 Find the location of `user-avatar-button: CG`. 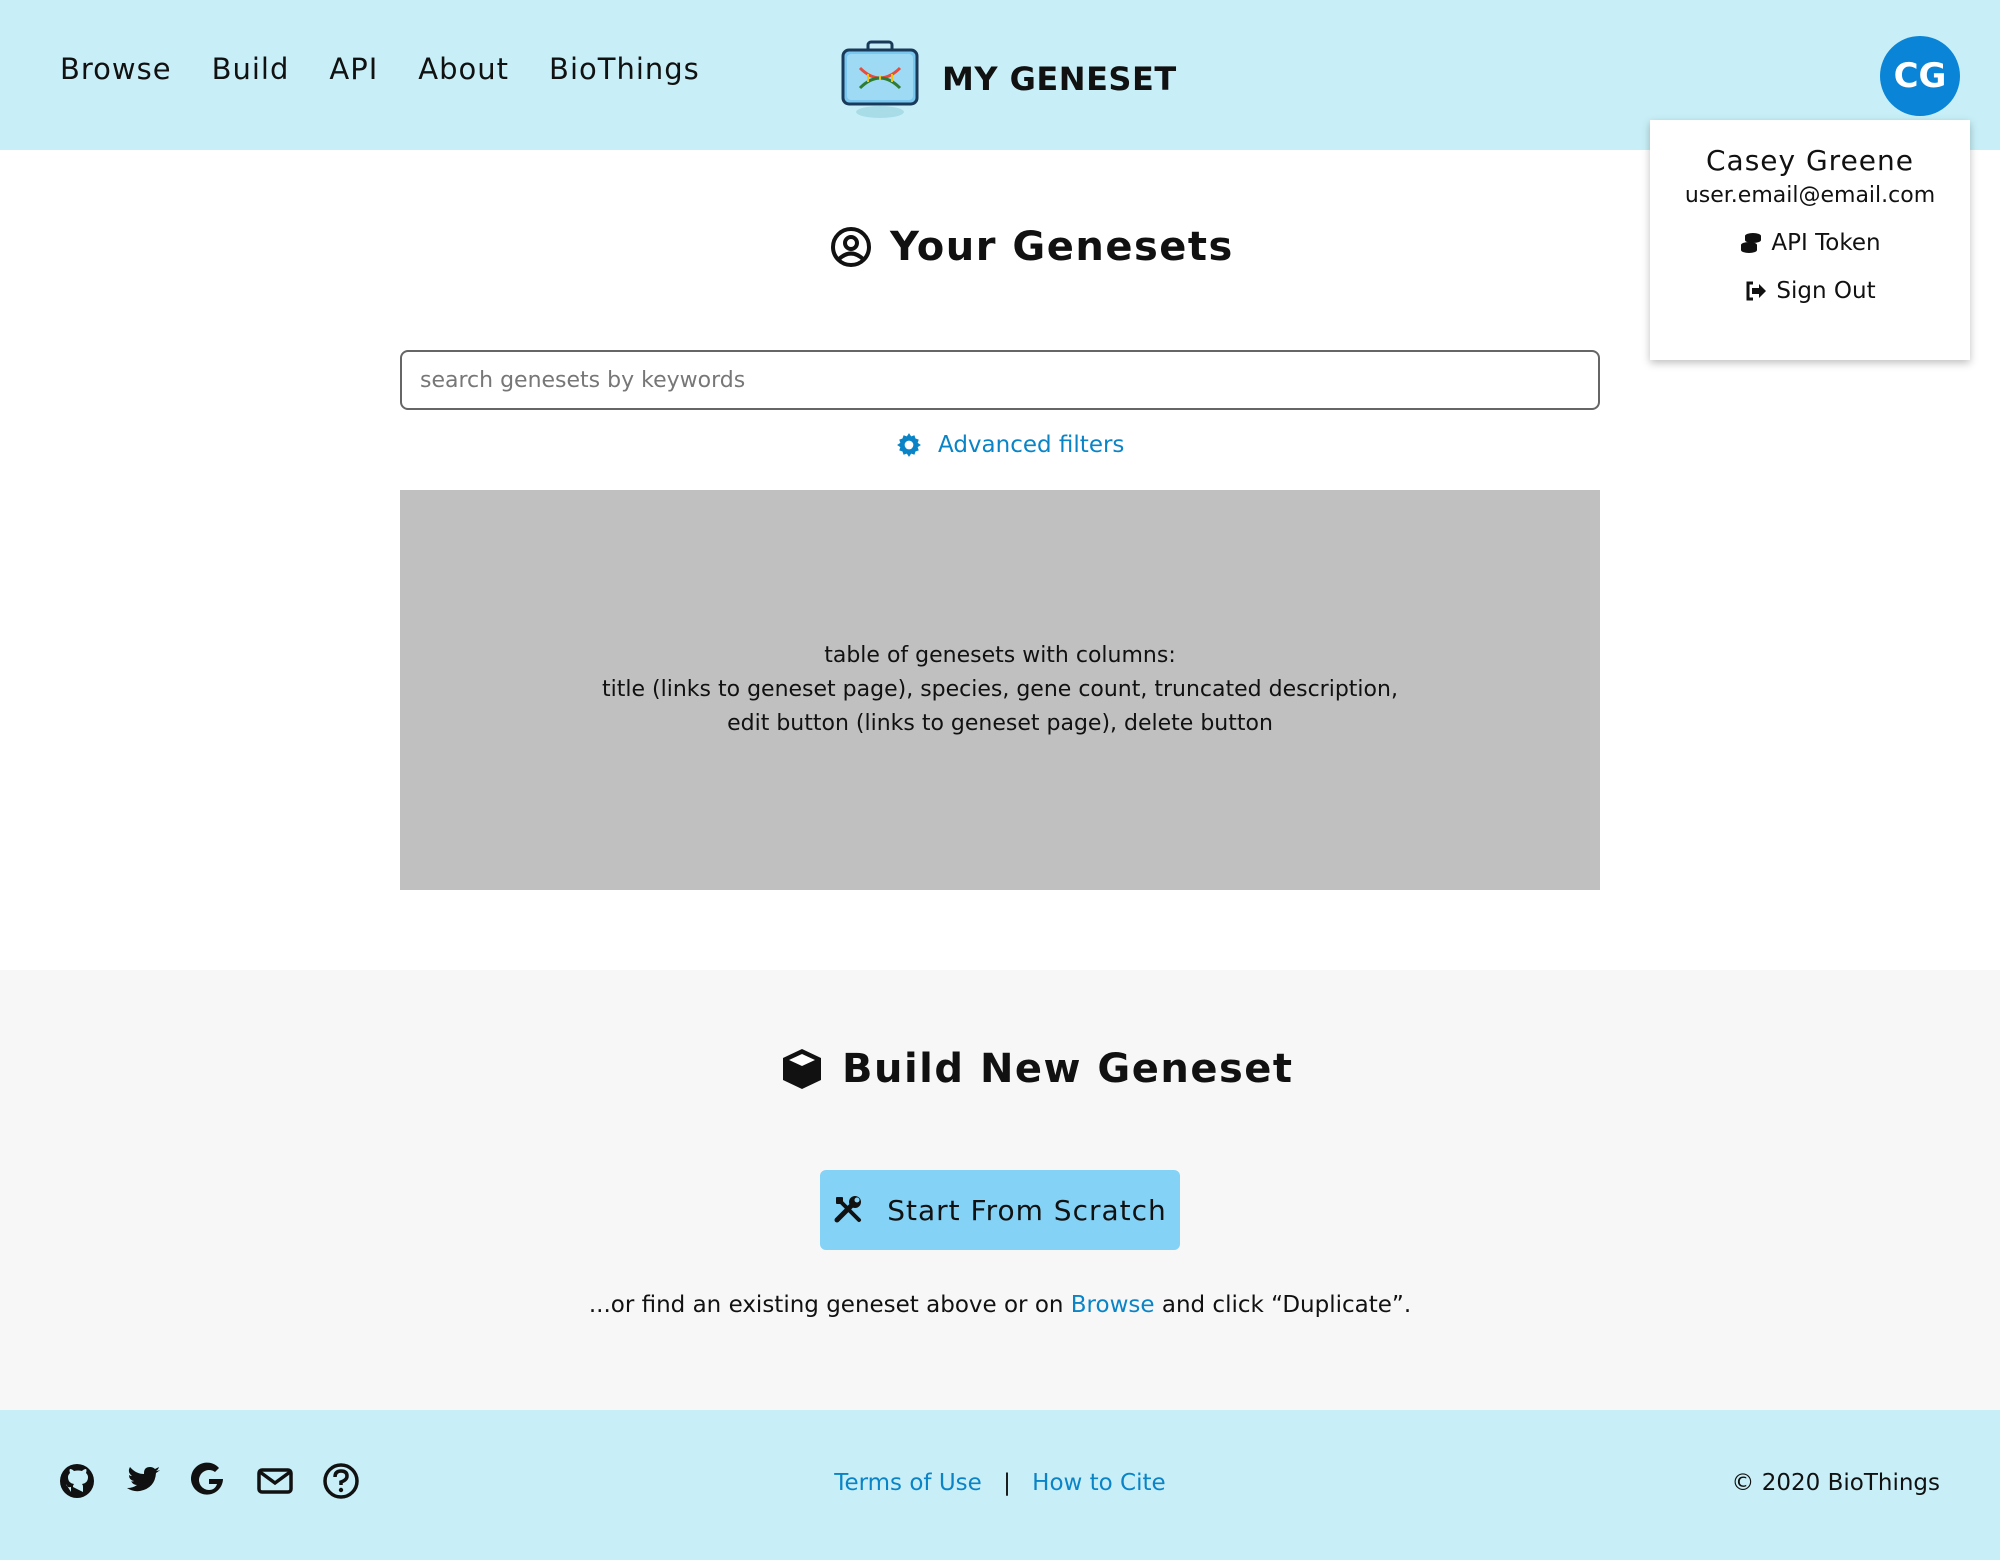

user-avatar-button: CG is located at coordinates (1920, 76).